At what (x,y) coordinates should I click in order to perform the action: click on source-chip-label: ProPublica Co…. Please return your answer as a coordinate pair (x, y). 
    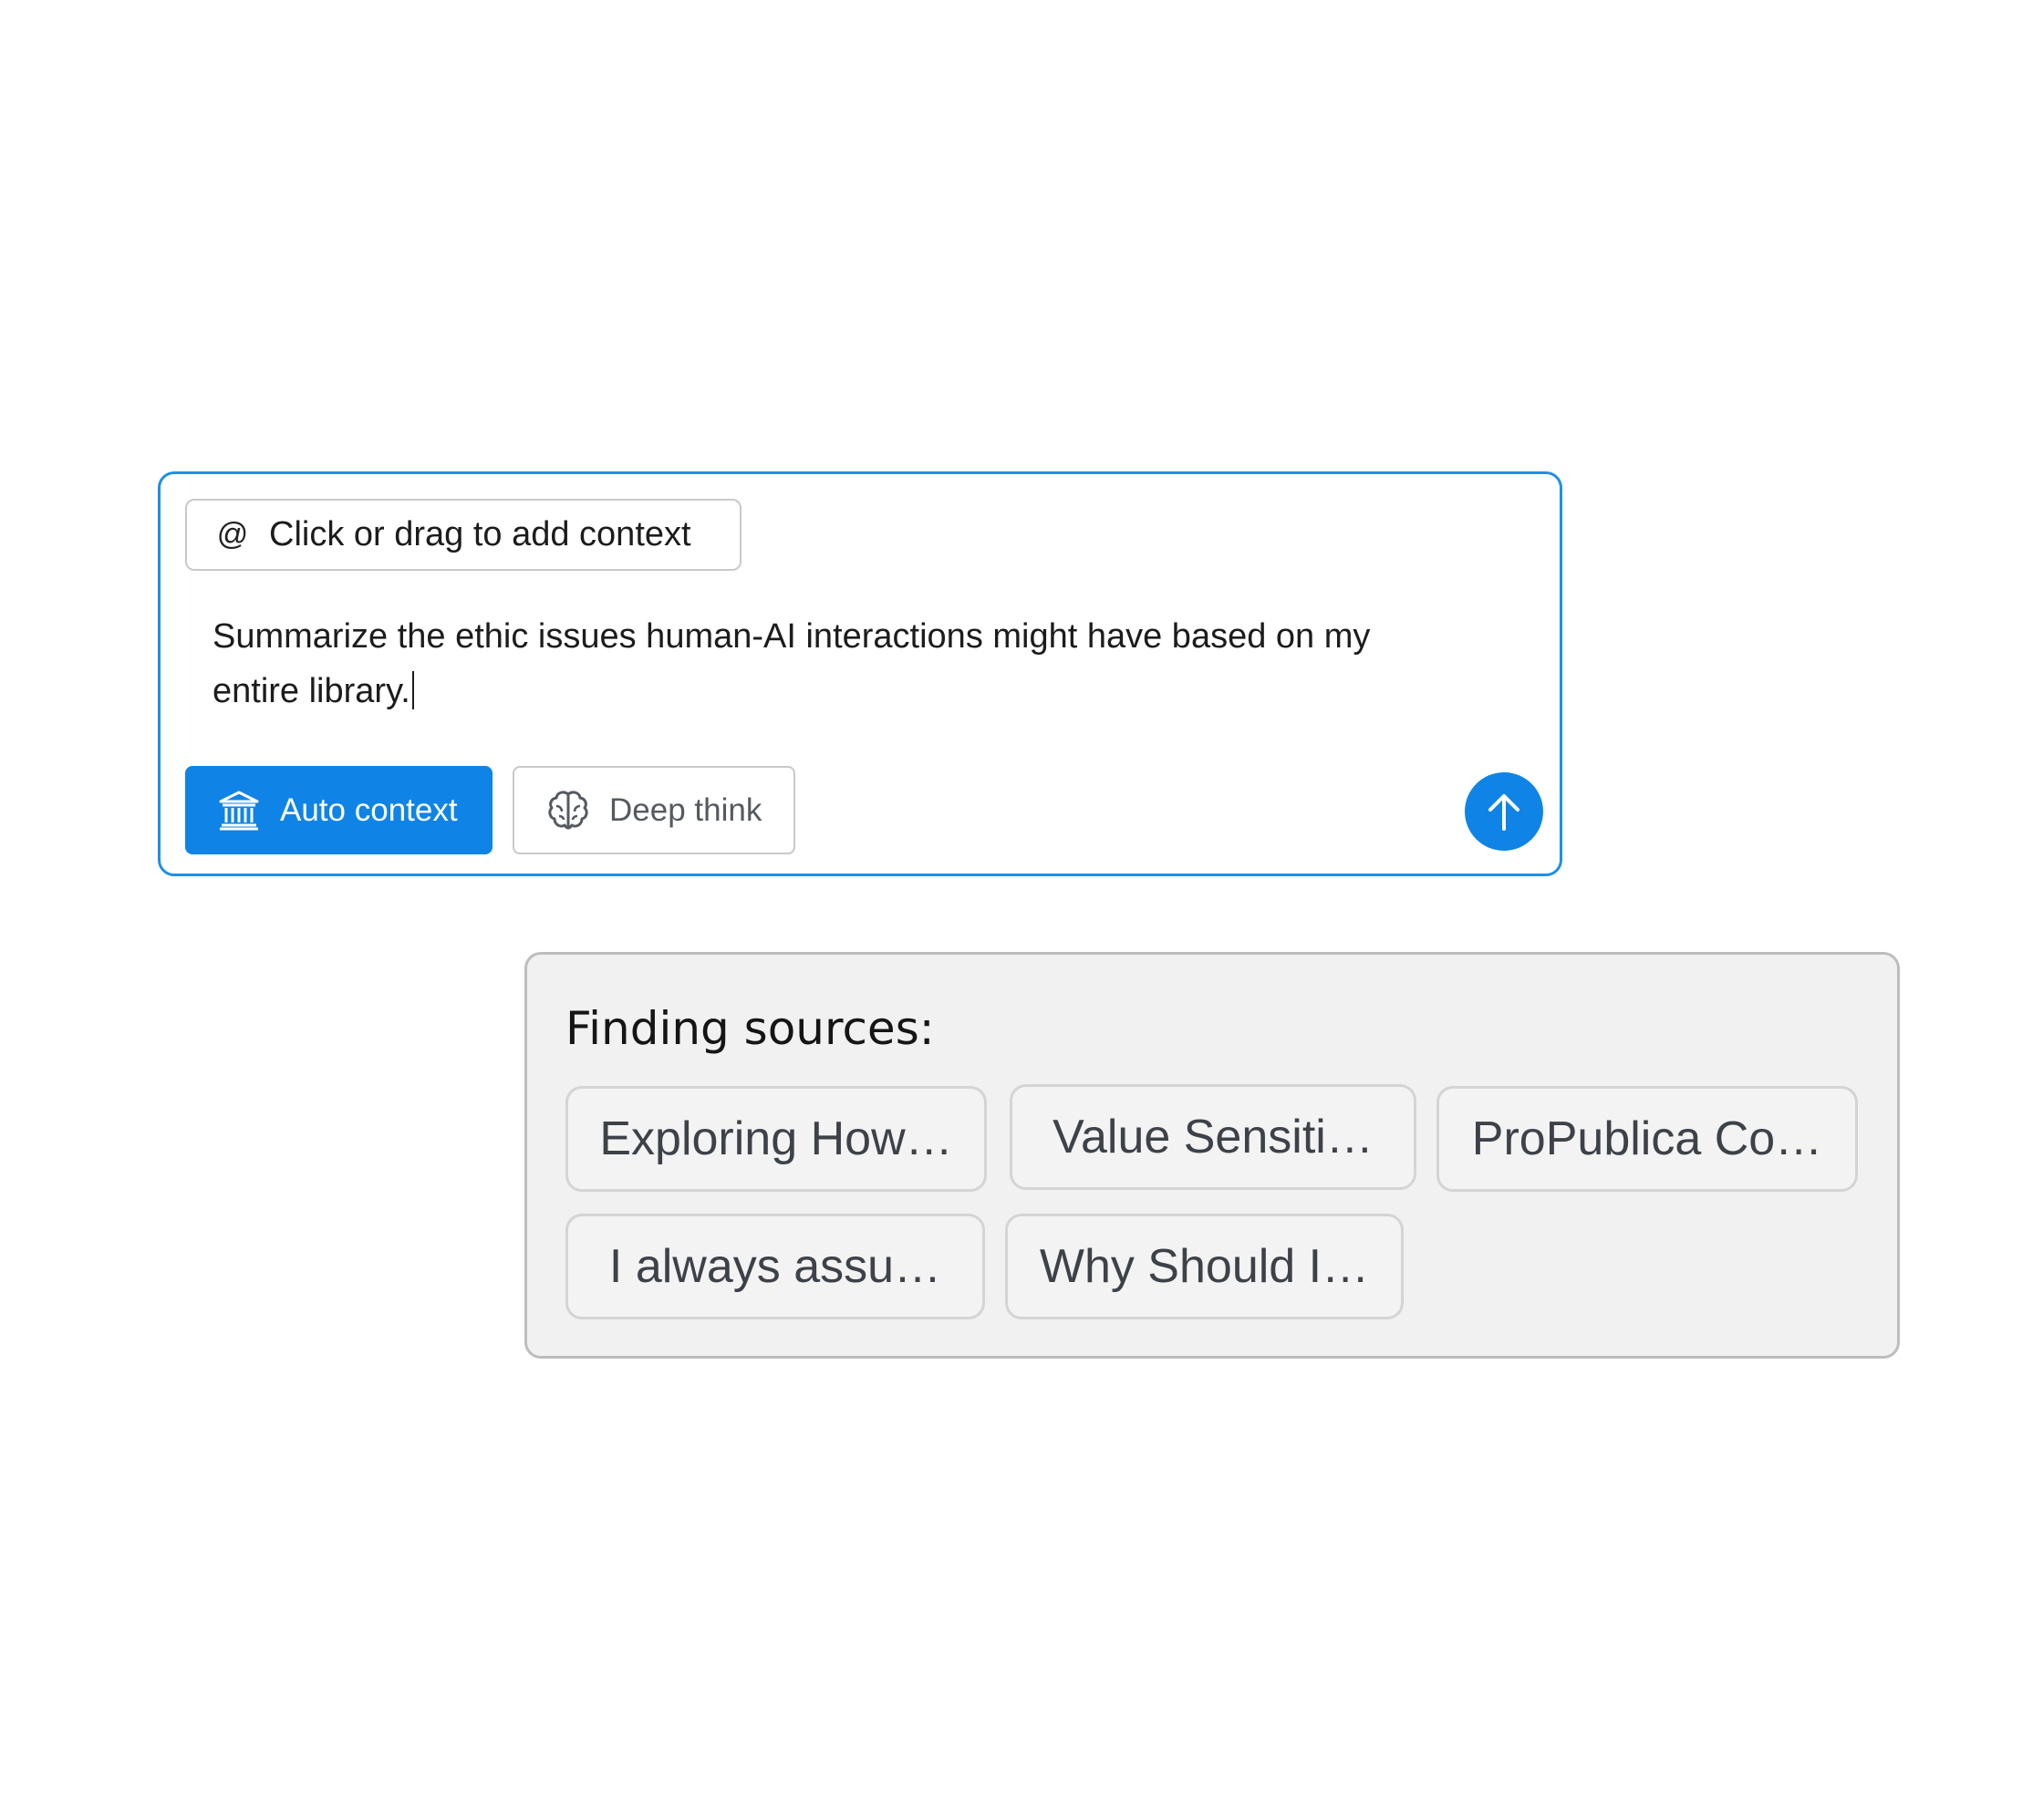
    Looking at the image, I should click on (1647, 1139).